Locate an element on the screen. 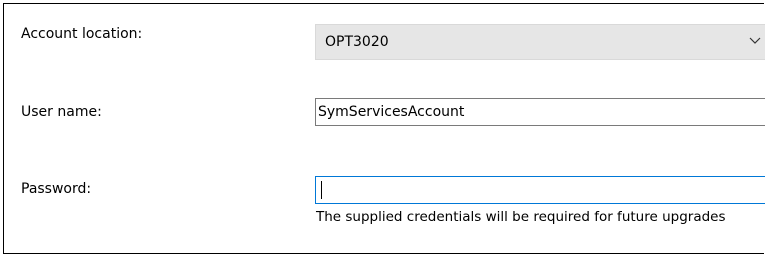 This screenshot has width=768, height=257. user-name-label: User name: is located at coordinates (61, 112).